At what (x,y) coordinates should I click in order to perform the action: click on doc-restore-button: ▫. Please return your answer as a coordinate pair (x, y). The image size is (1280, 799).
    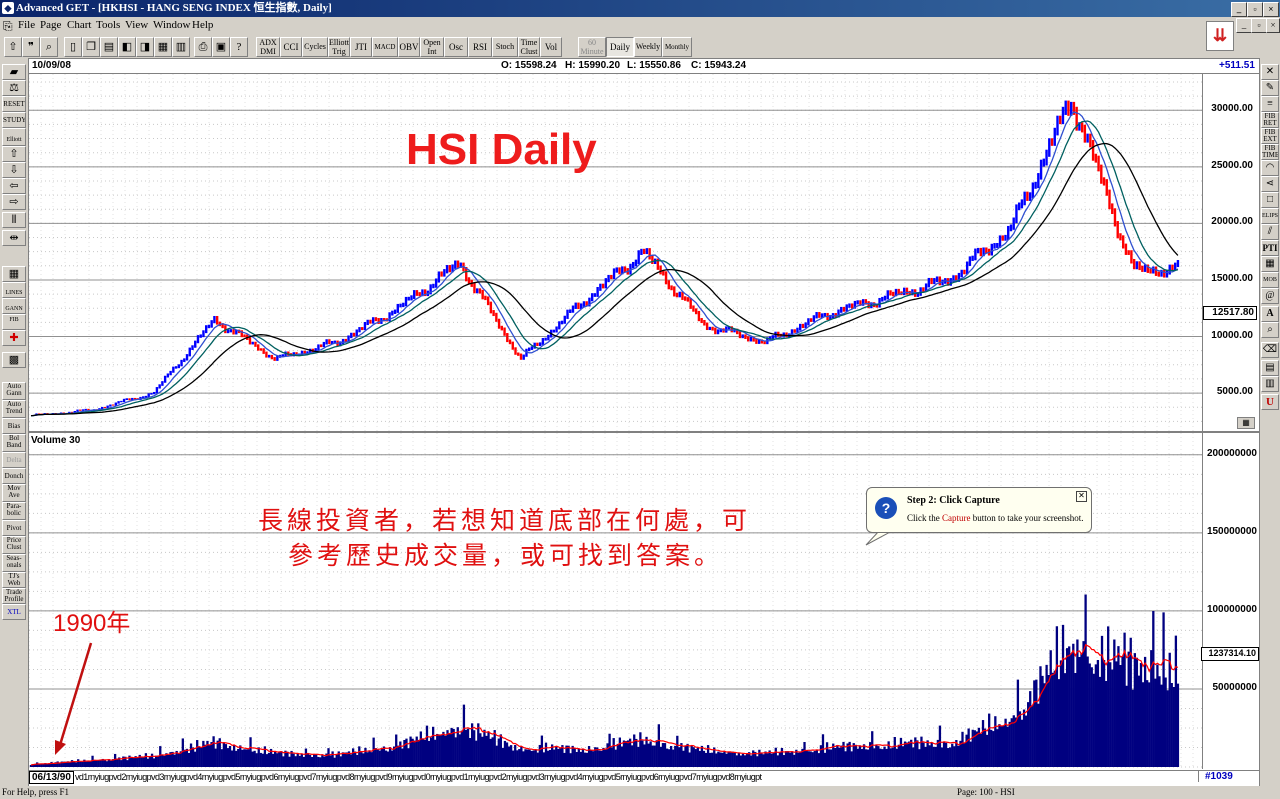
    Looking at the image, I should click on (1259, 25).